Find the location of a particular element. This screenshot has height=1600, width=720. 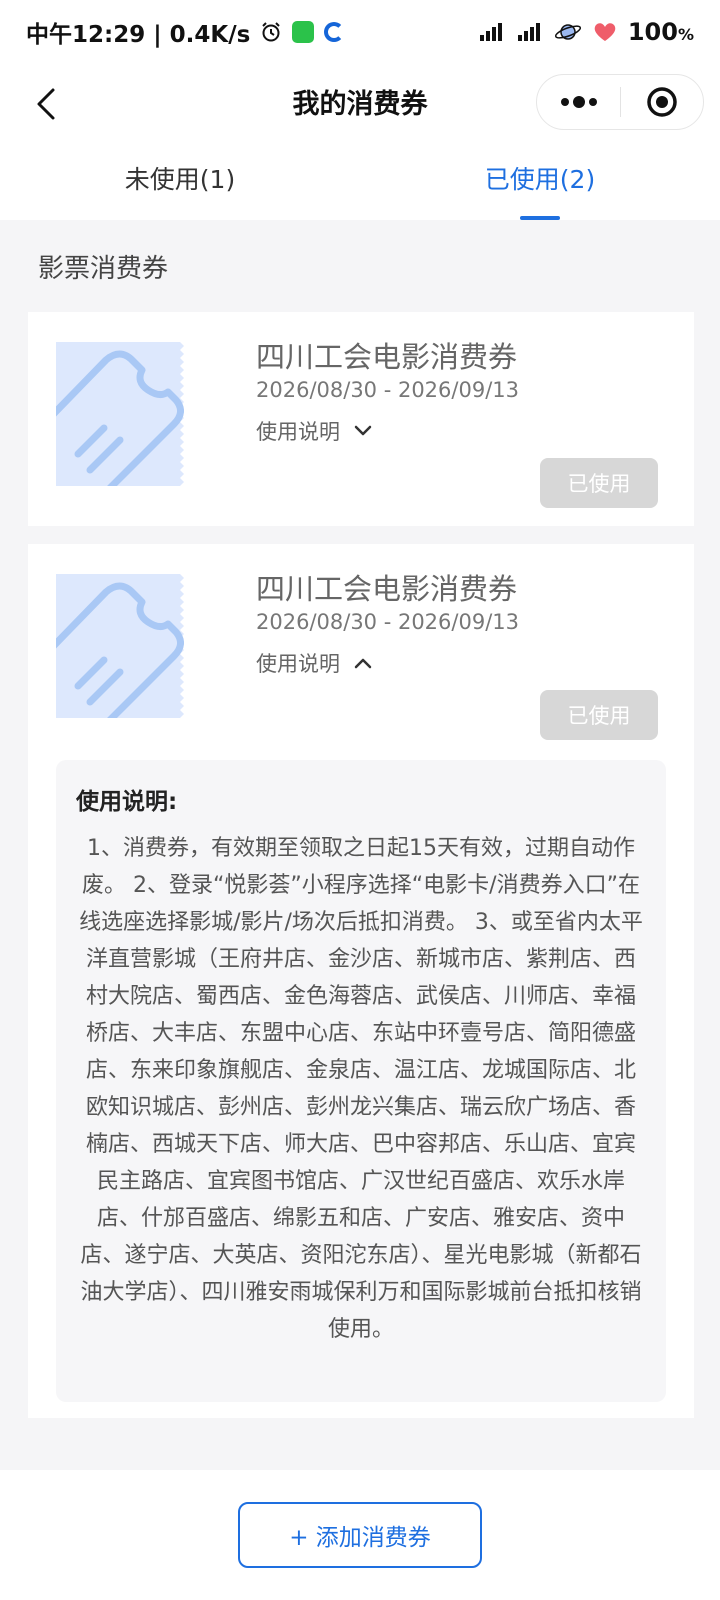

tab-used: 已使用(2) is located at coordinates (540, 182).